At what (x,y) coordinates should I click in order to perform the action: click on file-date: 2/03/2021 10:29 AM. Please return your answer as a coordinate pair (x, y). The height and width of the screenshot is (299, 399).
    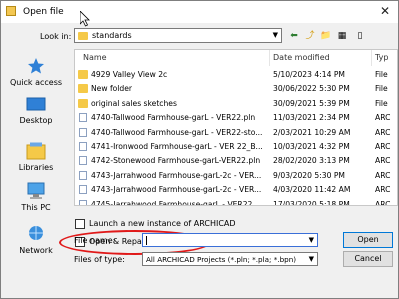
    Looking at the image, I should click on (312, 132).